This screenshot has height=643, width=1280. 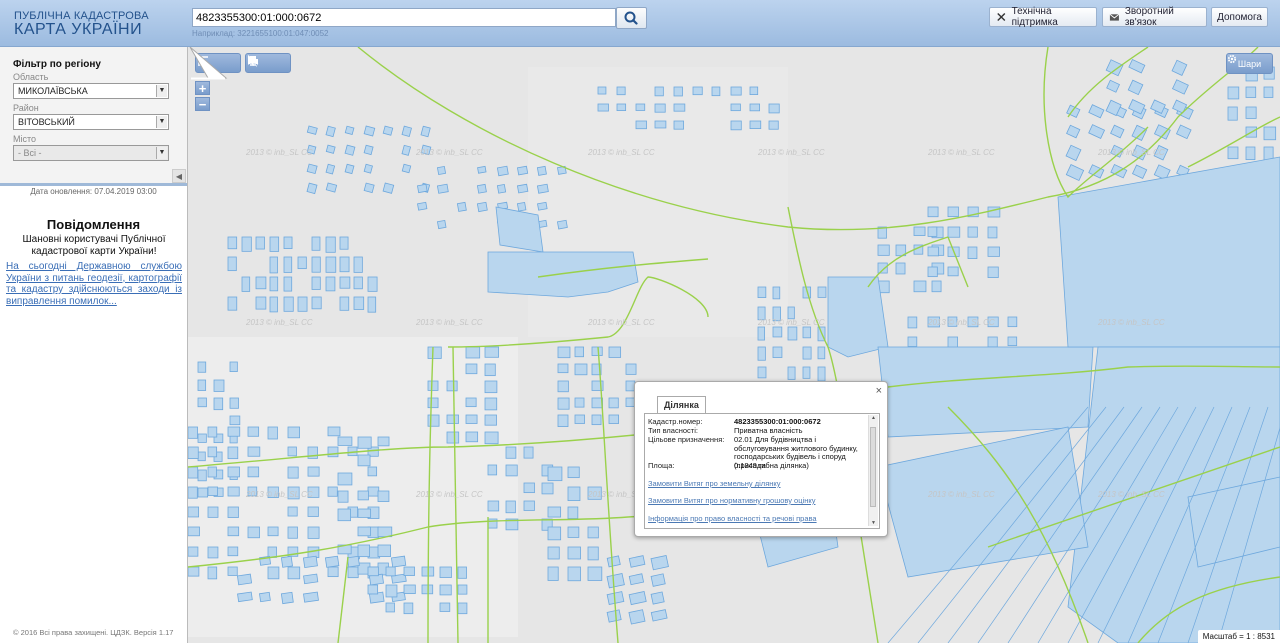 I want to click on zoom-in-button: +, so click(x=202, y=88).